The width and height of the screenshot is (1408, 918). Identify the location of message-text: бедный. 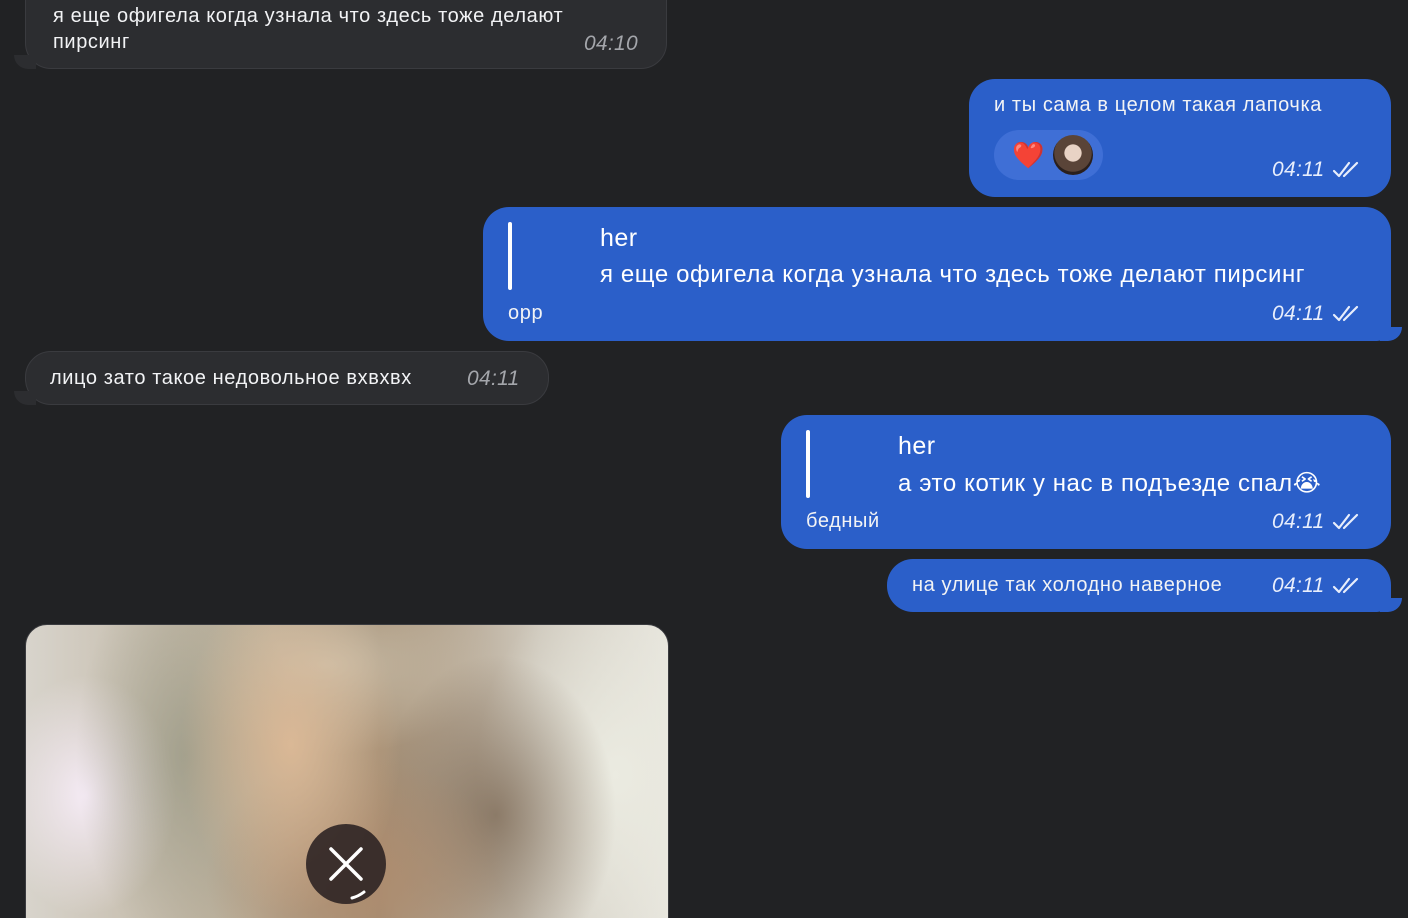
(843, 521).